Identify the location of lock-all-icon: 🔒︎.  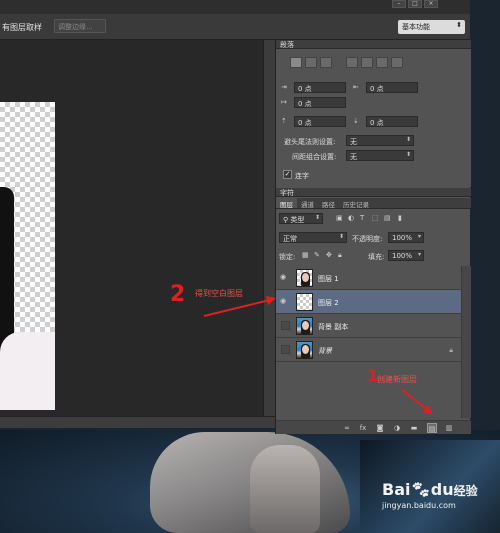
(342, 255).